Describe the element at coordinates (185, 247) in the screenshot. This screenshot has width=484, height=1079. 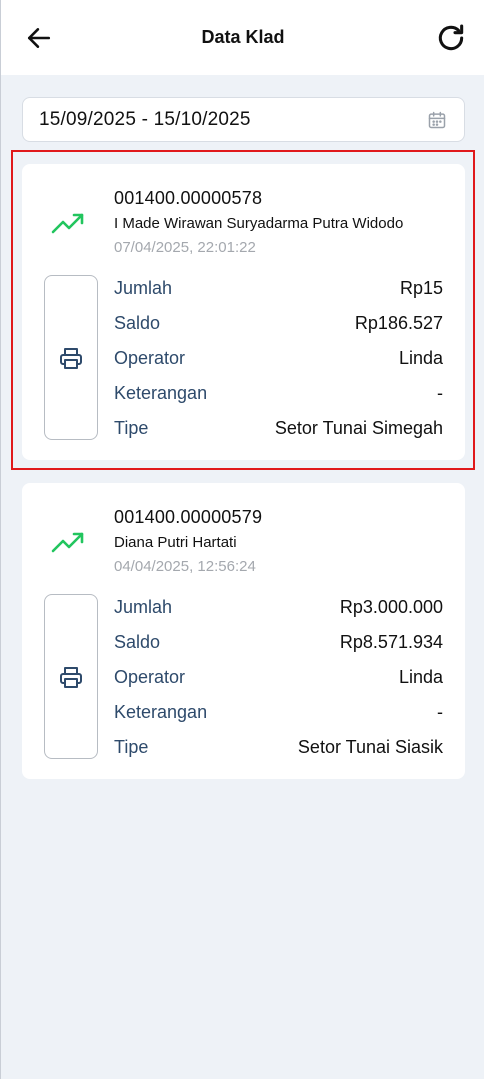
I see `transaction-timestamp: 07/04/2025, 22:01:22` at that location.